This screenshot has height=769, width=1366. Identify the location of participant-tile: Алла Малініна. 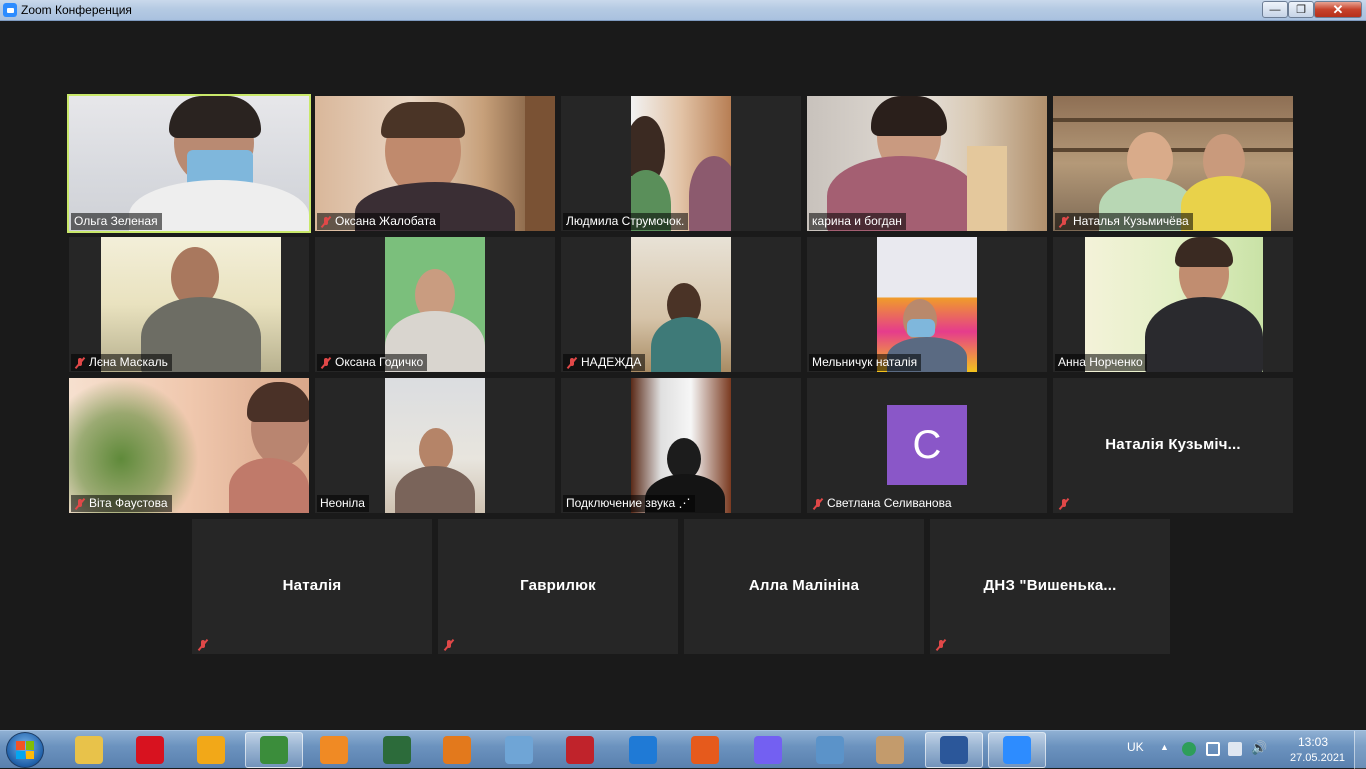
(804, 586).